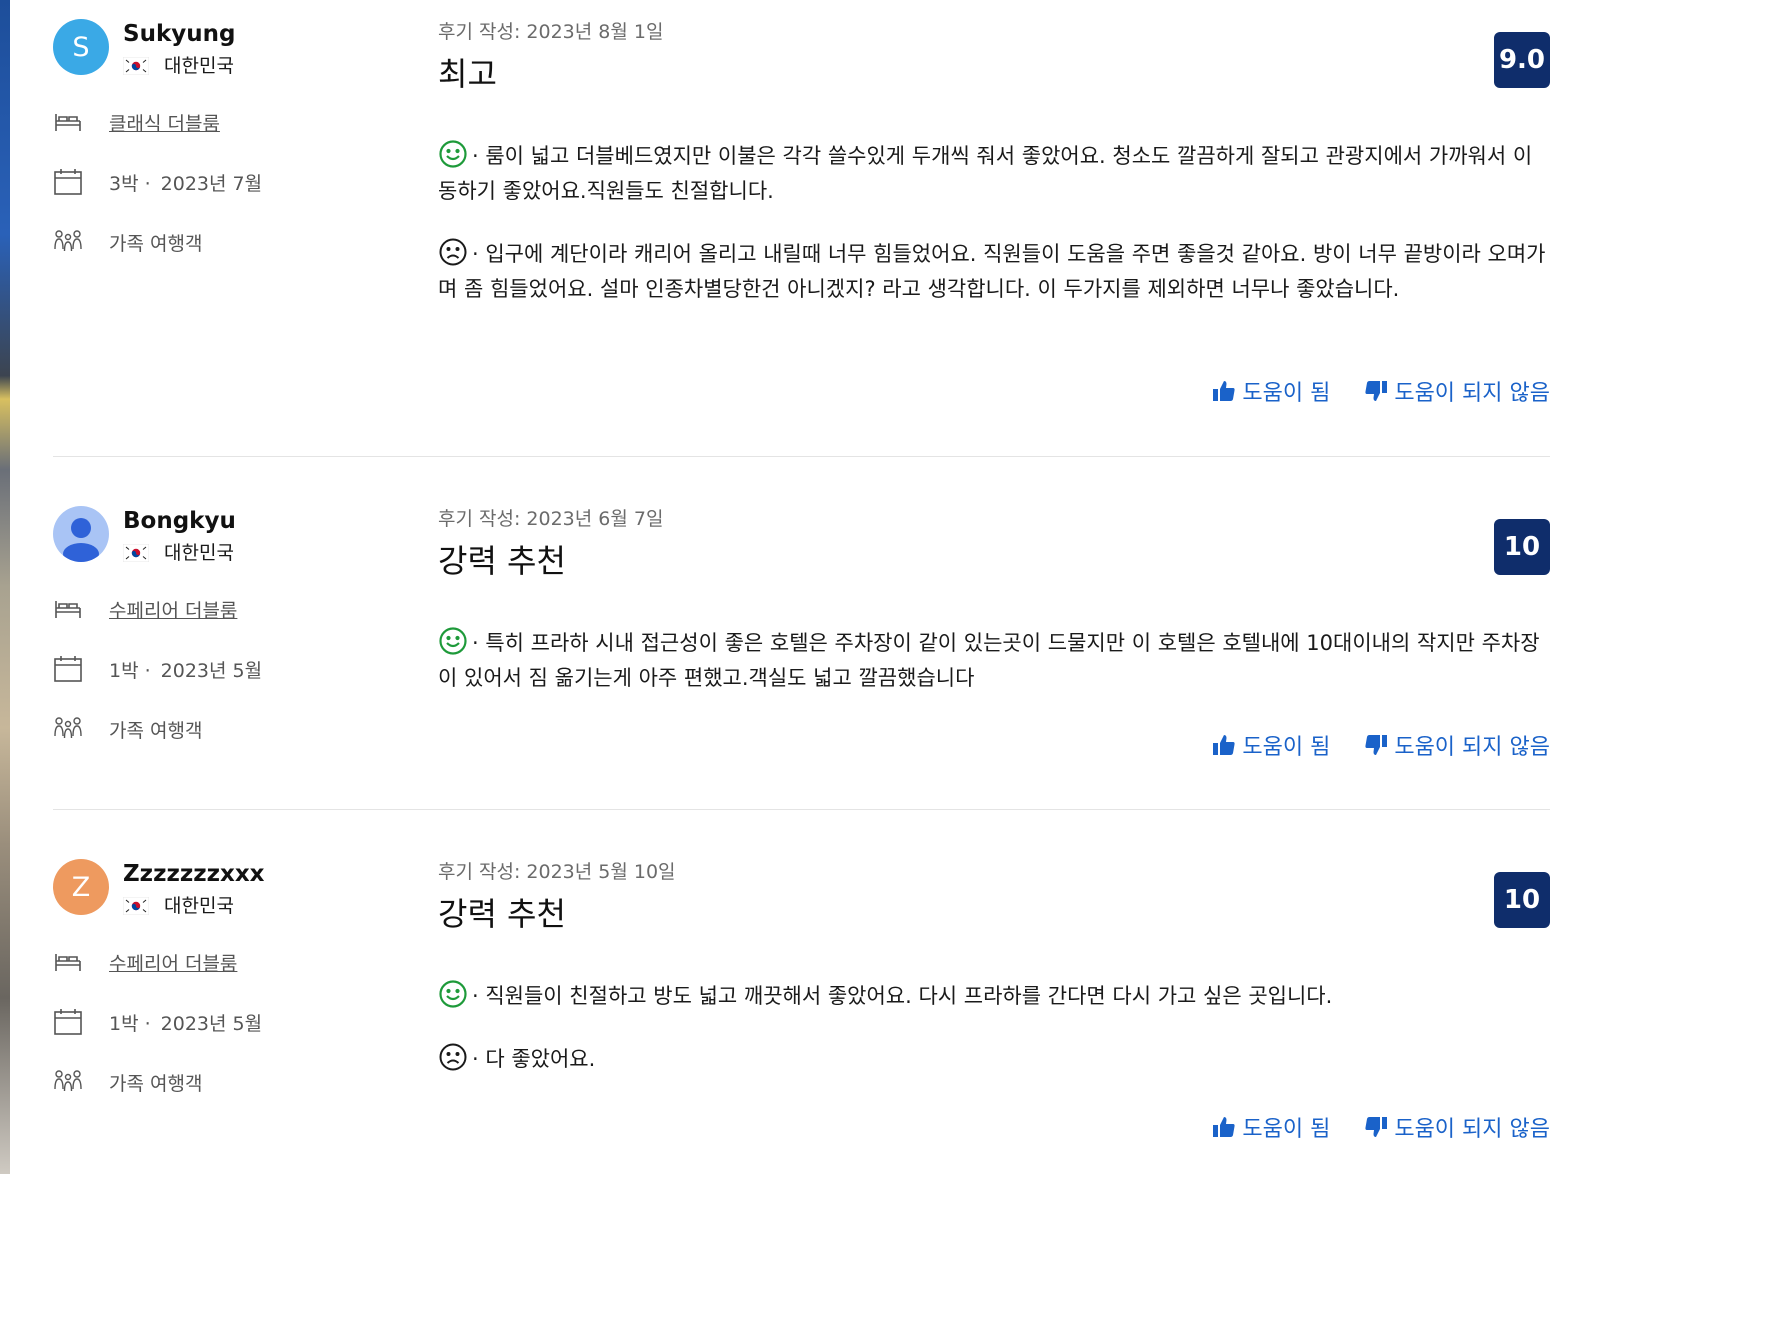  I want to click on avatar-initial: S, so click(81, 47).